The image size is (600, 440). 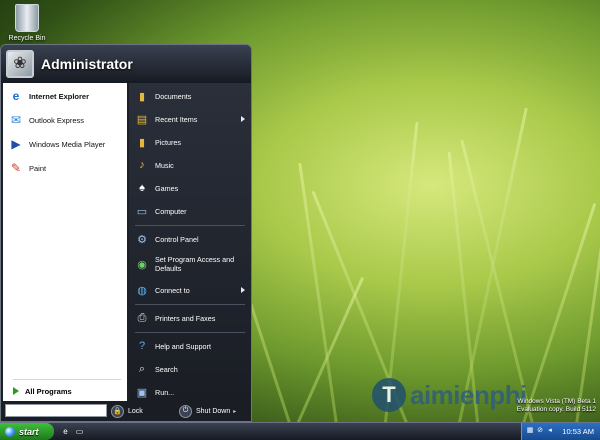 I want to click on menu-item-program-defaults: ◉ Set Program Access and Defaults, so click(x=190, y=264).